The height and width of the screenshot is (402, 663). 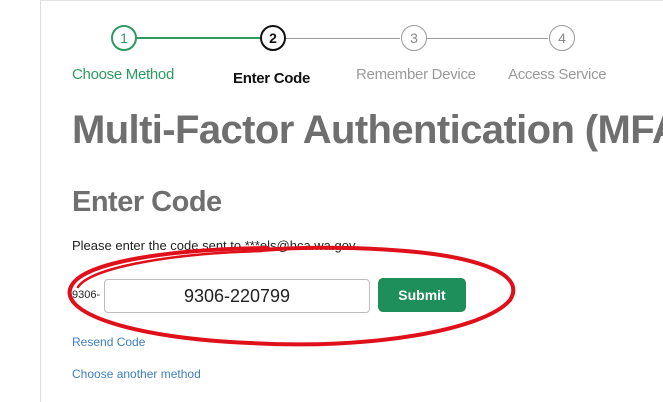 What do you see at coordinates (124, 38) in the screenshot?
I see `step-1-circle: 1` at bounding box center [124, 38].